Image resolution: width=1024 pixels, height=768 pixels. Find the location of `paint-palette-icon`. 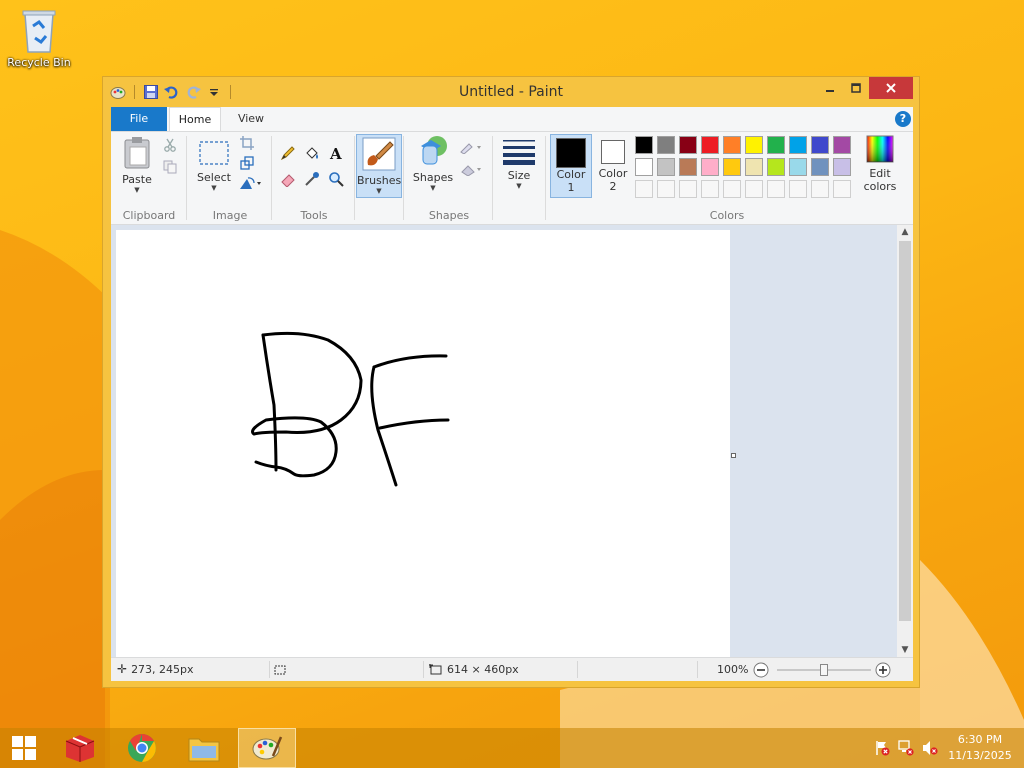

paint-palette-icon is located at coordinates (267, 748).